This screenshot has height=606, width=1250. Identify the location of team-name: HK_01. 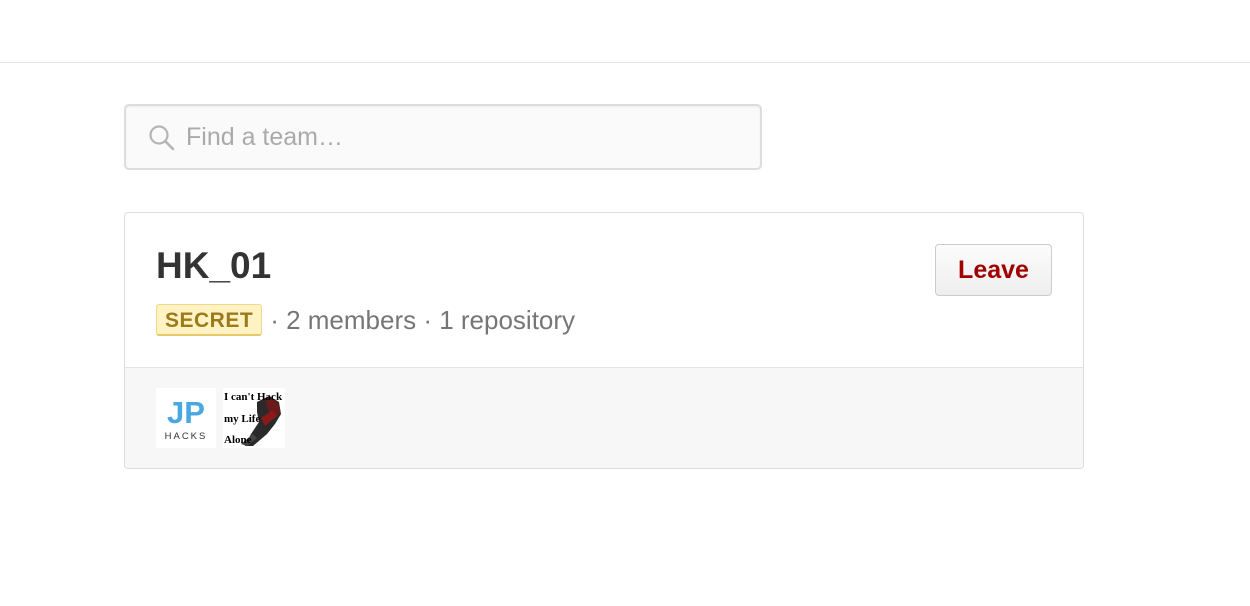
(213, 266).